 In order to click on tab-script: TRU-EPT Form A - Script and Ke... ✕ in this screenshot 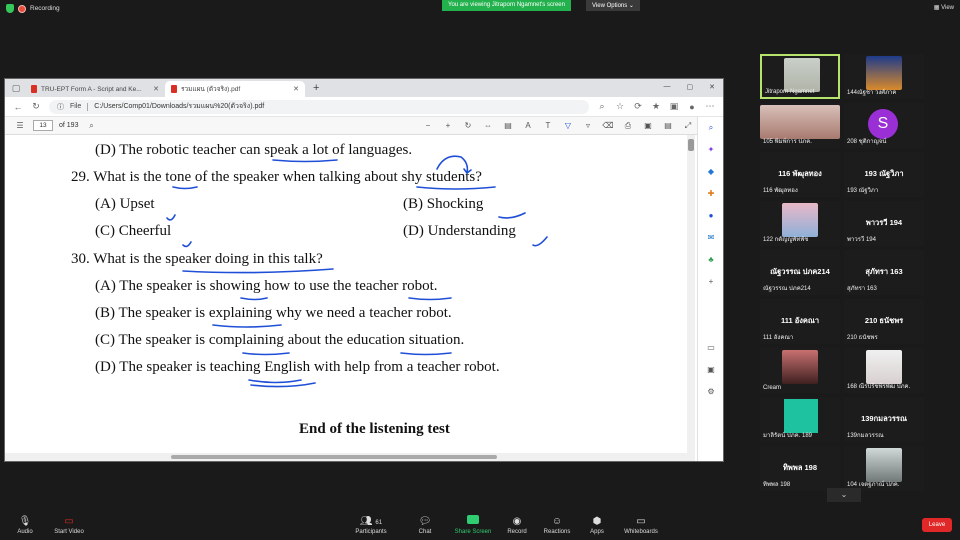, I will do `click(95, 89)`.